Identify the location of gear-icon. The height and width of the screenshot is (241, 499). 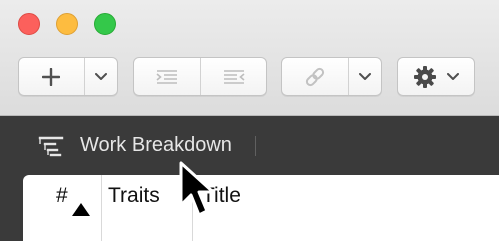
(425, 76).